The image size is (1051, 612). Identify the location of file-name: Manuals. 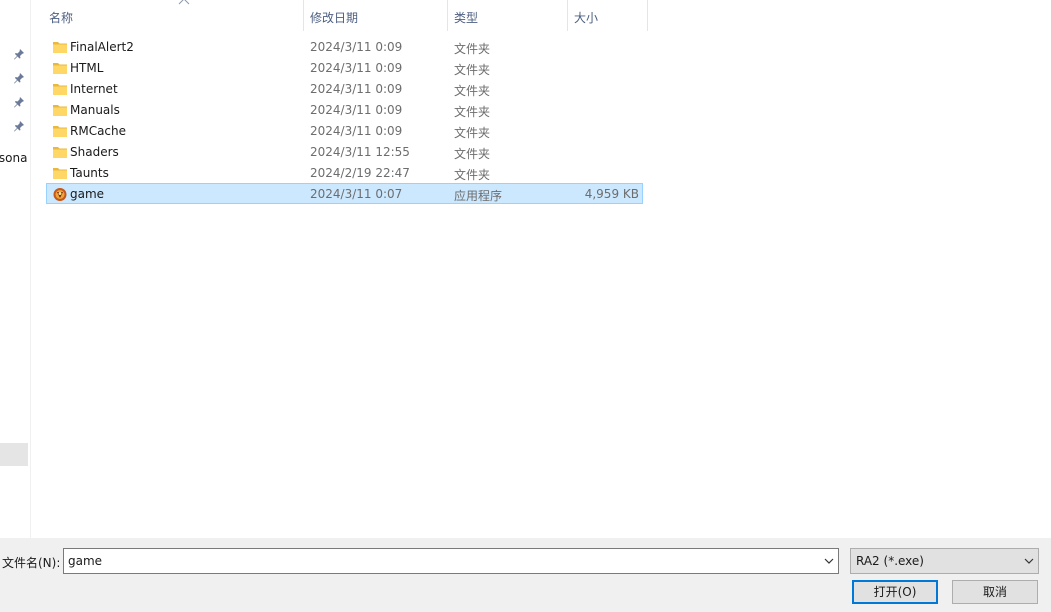
(95, 110).